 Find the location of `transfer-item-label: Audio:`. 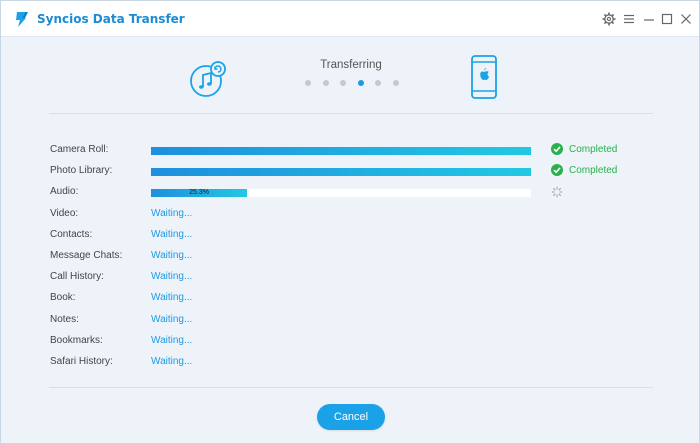

transfer-item-label: Audio: is located at coordinates (64, 192).